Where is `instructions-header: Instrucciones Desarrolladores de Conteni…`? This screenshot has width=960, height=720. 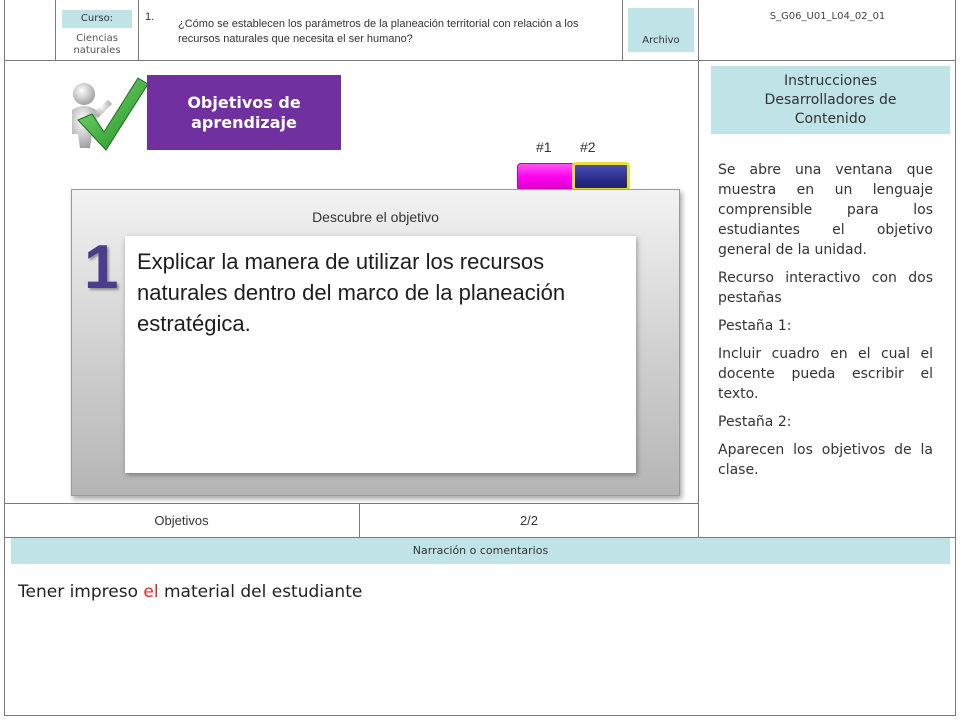
instructions-header: Instrucciones Desarrolladores de Conteni… is located at coordinates (830, 100).